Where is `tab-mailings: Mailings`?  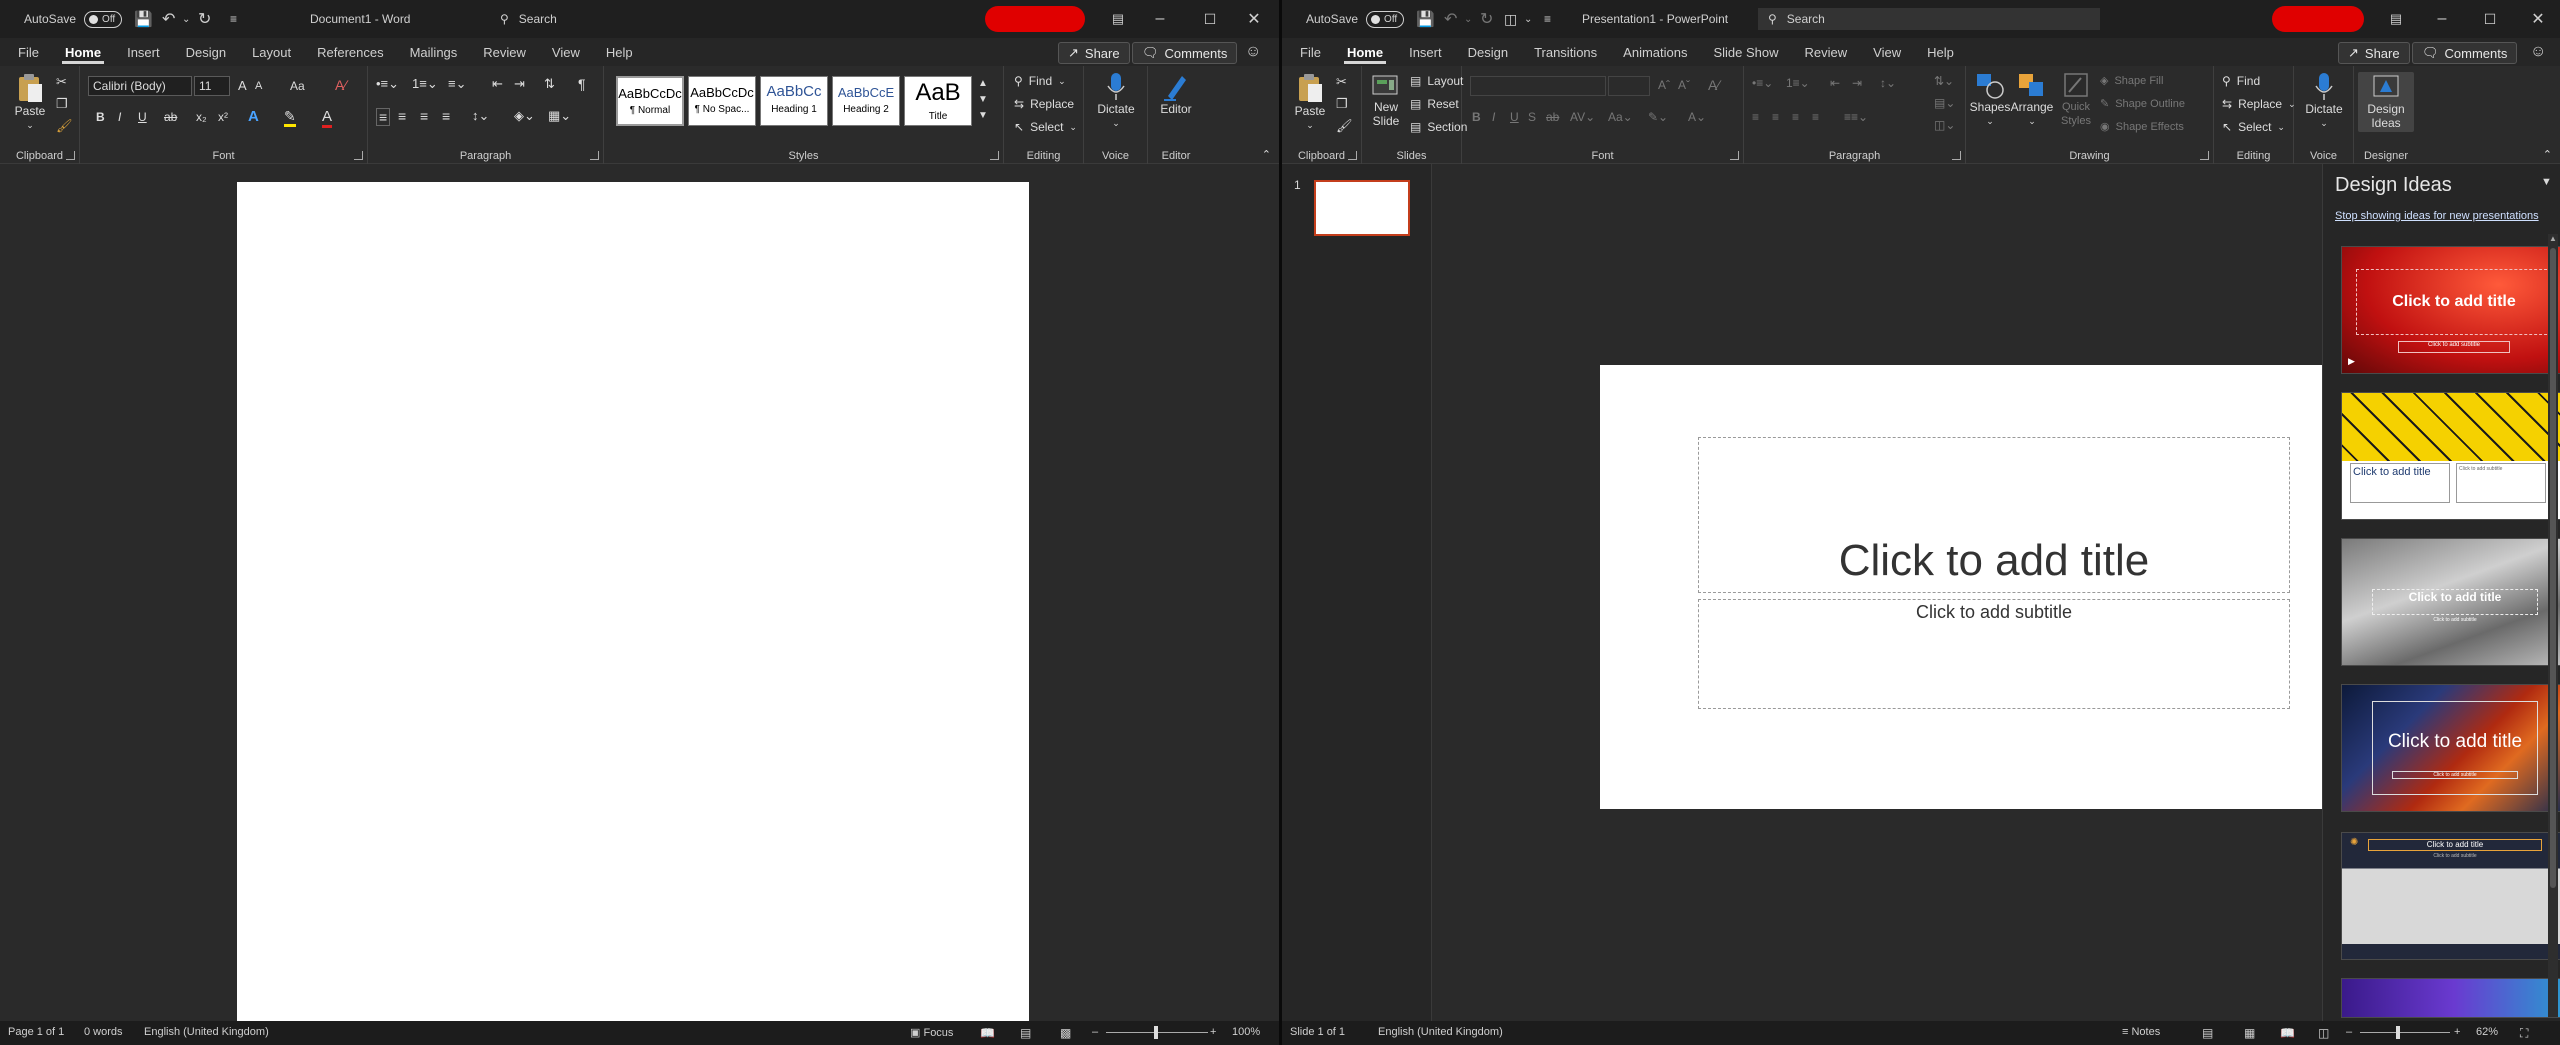
tab-mailings: Mailings is located at coordinates (434, 52).